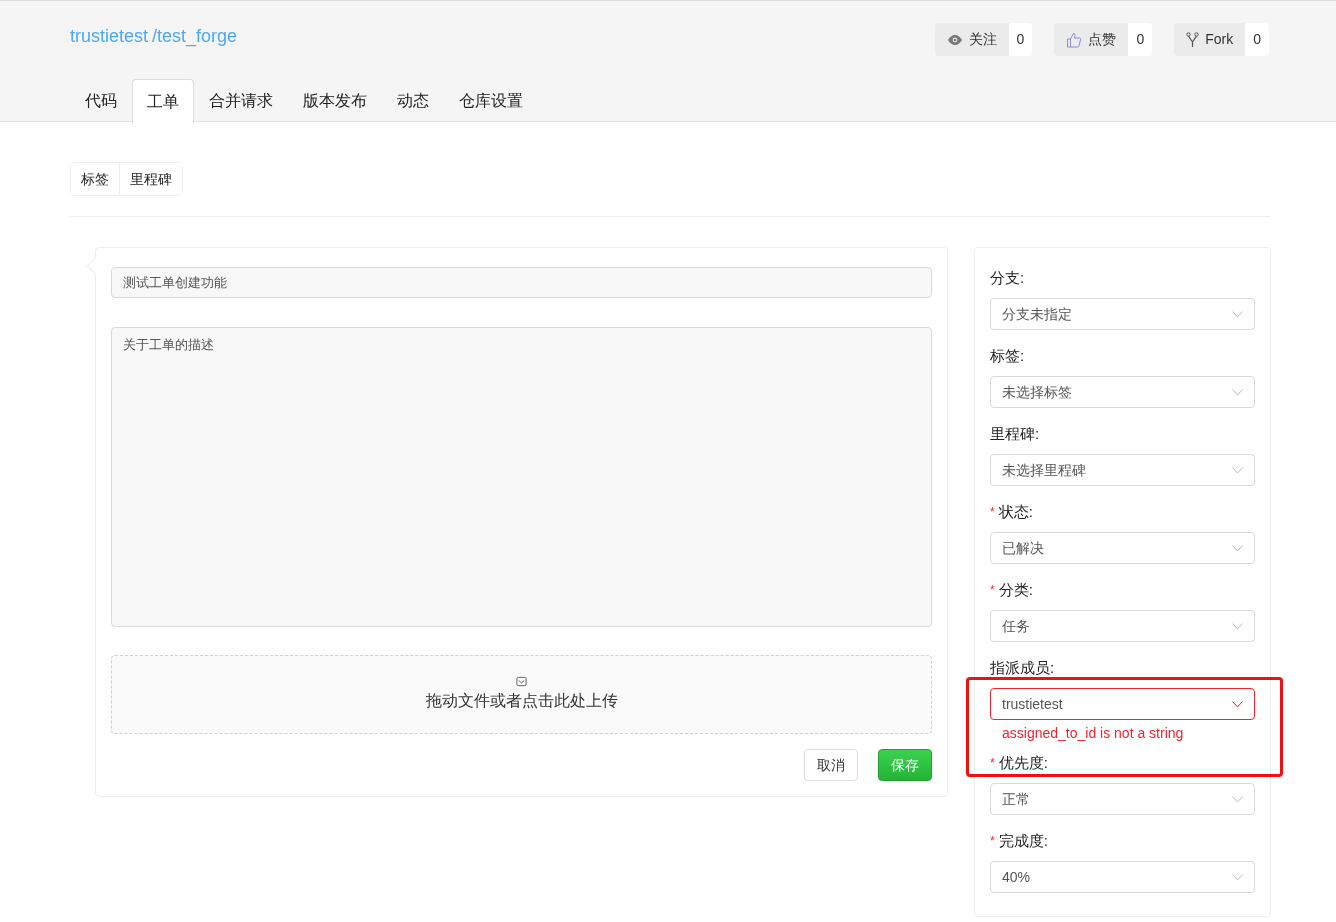 The height and width of the screenshot is (922, 1336). What do you see at coordinates (1015, 589) in the screenshot?
I see `field-label: 分类:` at bounding box center [1015, 589].